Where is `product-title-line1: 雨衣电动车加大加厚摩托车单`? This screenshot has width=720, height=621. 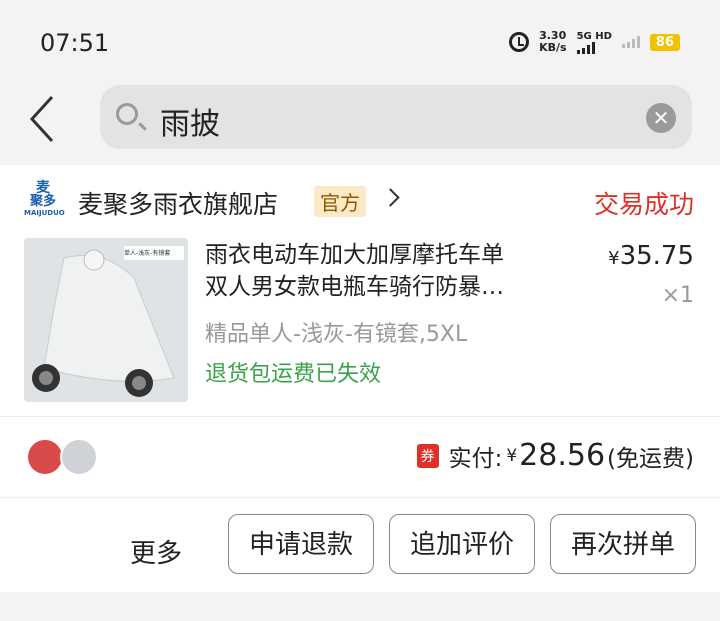 product-title-line1: 雨衣电动车加大加厚摩托车单 is located at coordinates (354, 255).